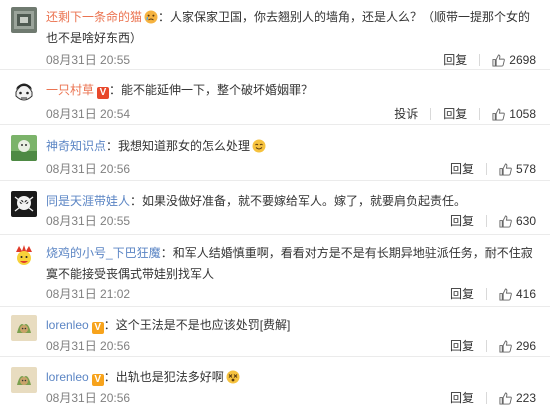  I want to click on like-count: 578, so click(525, 169).